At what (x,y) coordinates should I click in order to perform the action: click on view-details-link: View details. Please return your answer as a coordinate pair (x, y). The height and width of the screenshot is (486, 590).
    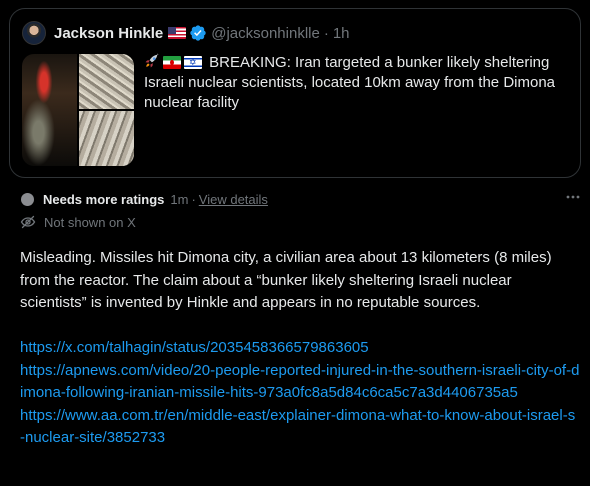
    Looking at the image, I should click on (233, 199).